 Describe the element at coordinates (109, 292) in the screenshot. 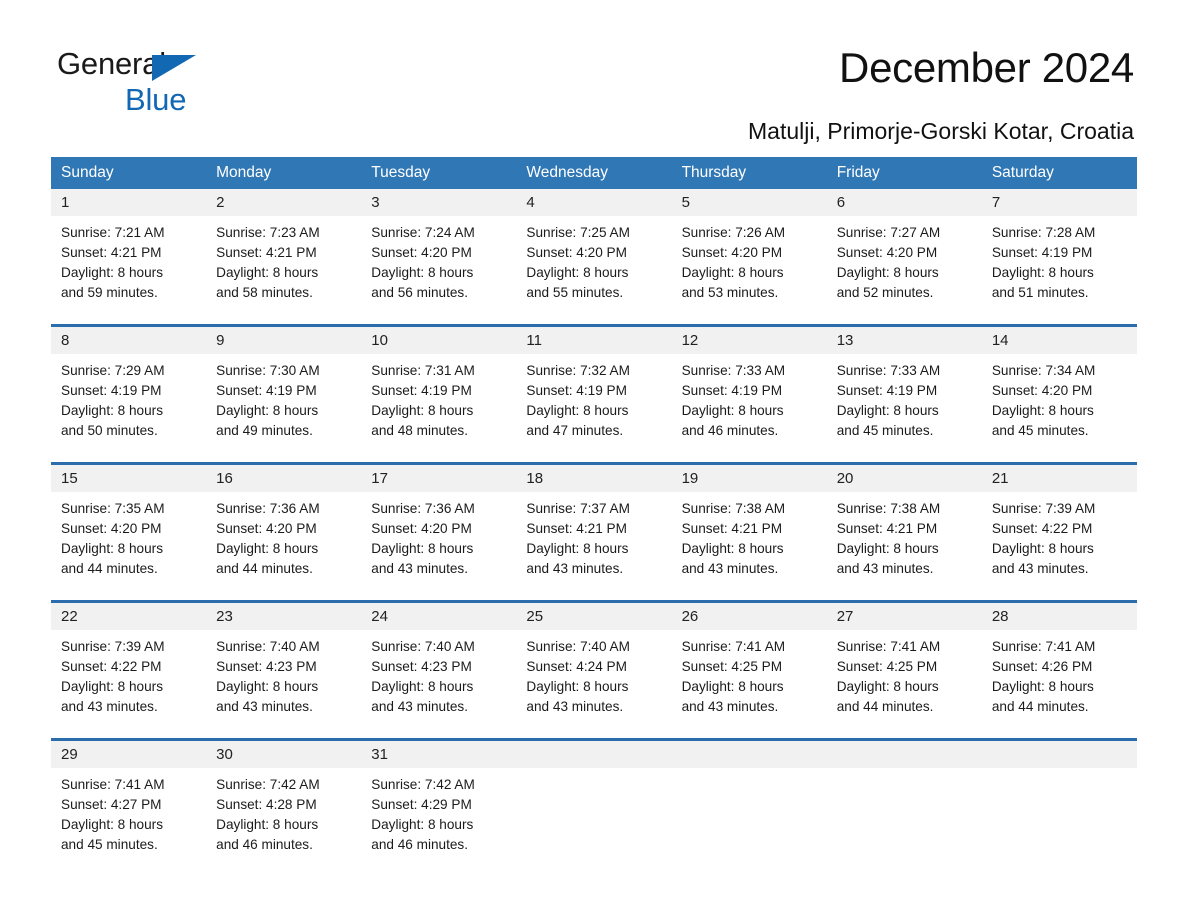

I see `daylight-text-line2: and 59 minutes.` at that location.